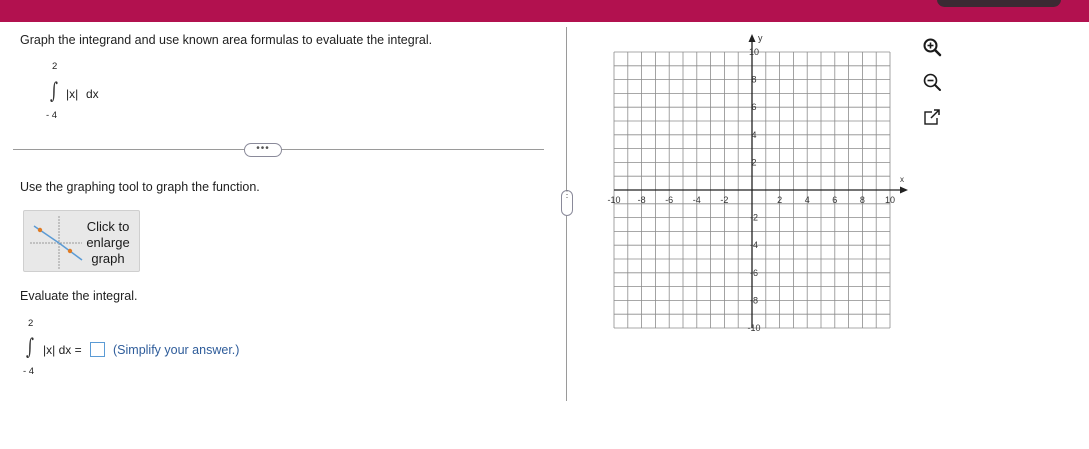  I want to click on integral-upper-limit: 2, so click(55, 66).